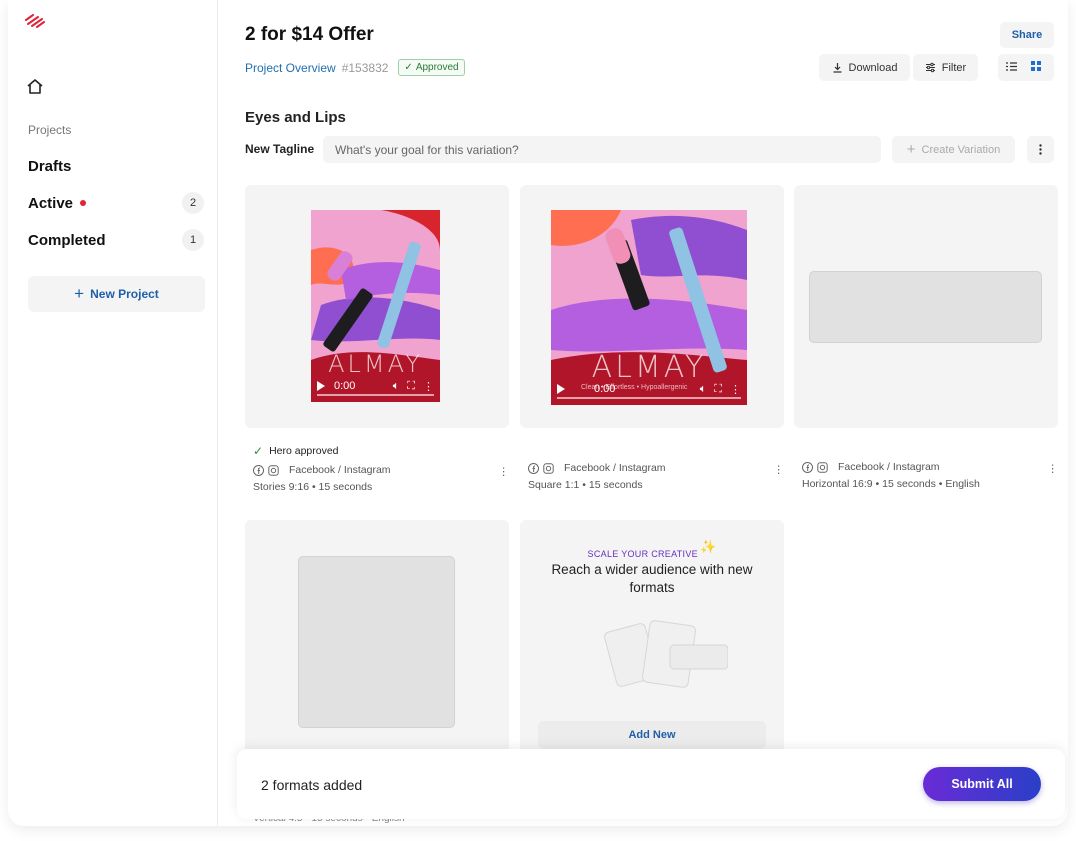 The width and height of the screenshot is (1076, 841). Describe the element at coordinates (1026, 67) in the screenshot. I see `view-toggle` at that location.